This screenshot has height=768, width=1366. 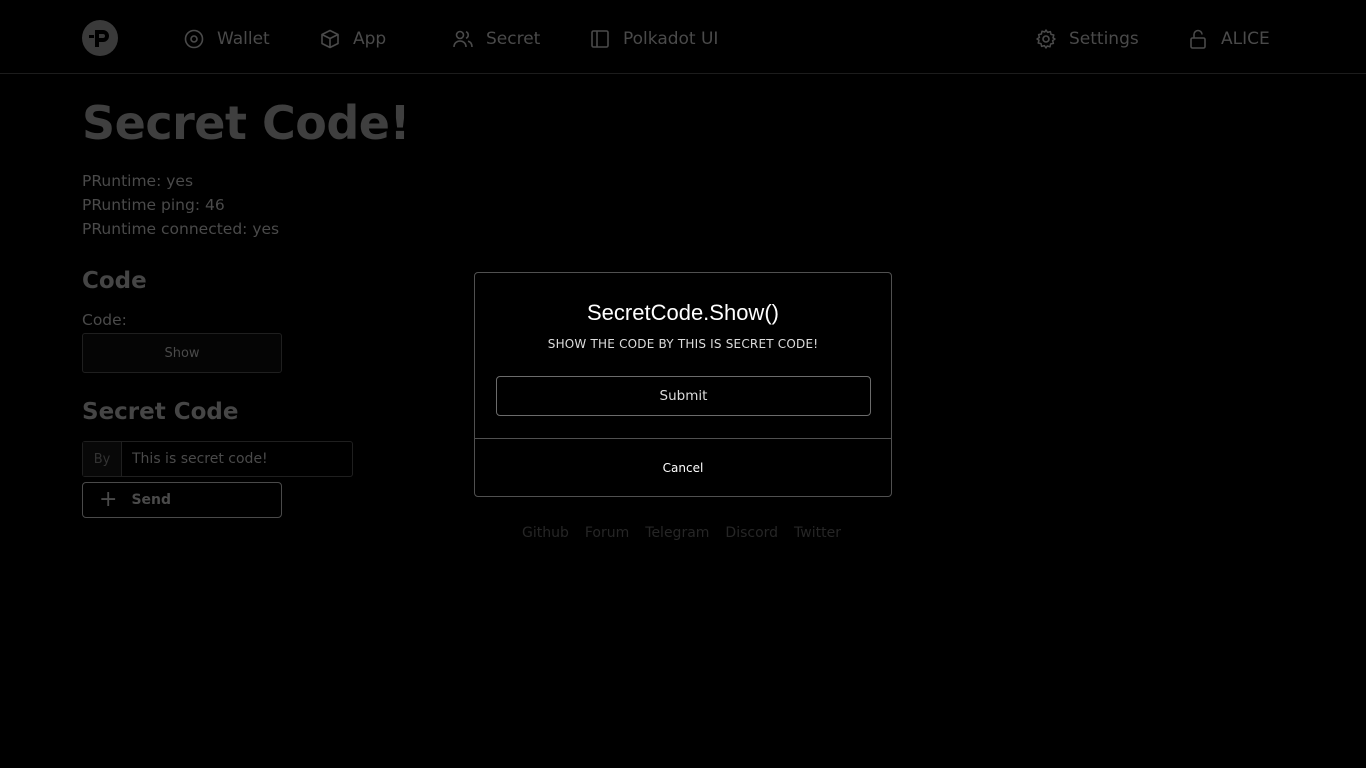 I want to click on nav-polkadot-ui: Polkadot UI, so click(x=653, y=39).